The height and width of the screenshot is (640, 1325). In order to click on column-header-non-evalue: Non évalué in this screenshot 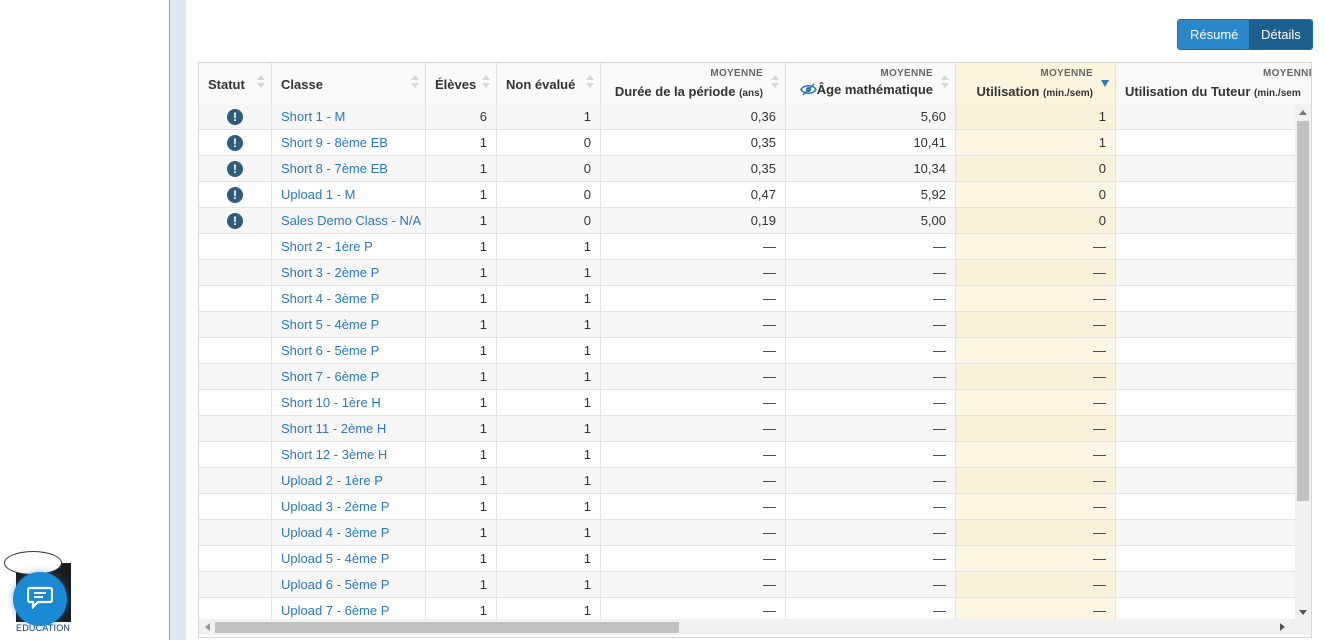, I will do `click(549, 83)`.